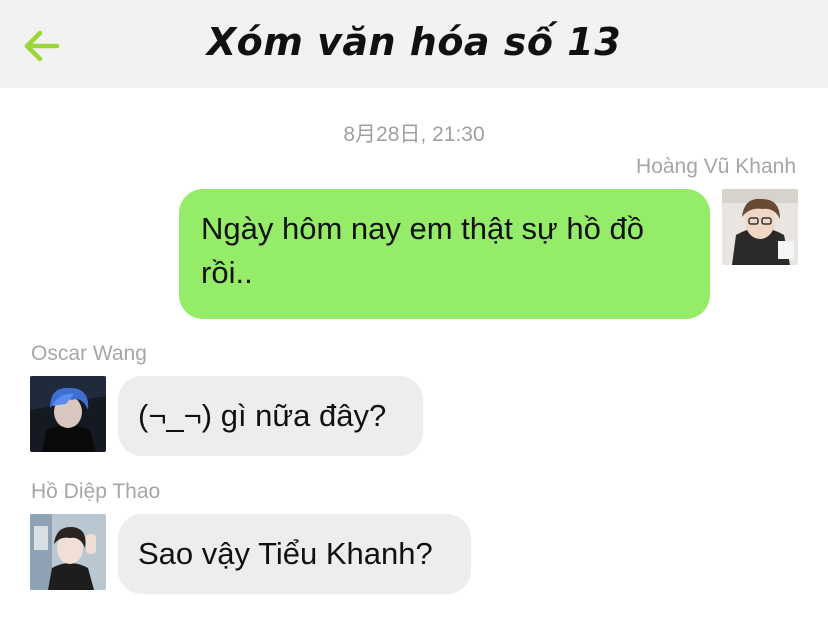 Image resolution: width=828 pixels, height=617 pixels. What do you see at coordinates (444, 254) in the screenshot?
I see `message-bubble-outgoing: Ngày hôm nay em thật sự hồ đồ rồi..` at bounding box center [444, 254].